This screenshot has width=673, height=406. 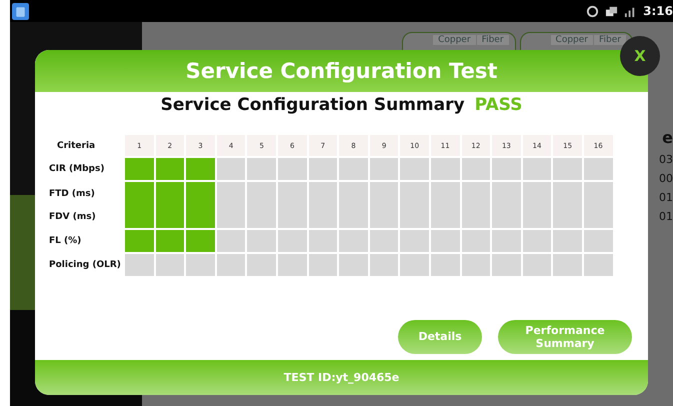 What do you see at coordinates (85, 265) in the screenshot?
I see `criteria-label: Policing (OLR)` at bounding box center [85, 265].